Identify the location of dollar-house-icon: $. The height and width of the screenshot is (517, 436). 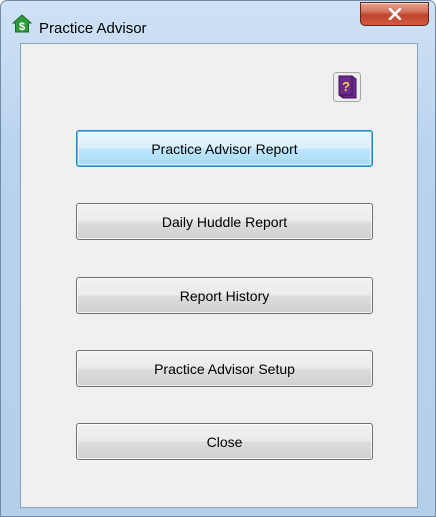
(22, 24).